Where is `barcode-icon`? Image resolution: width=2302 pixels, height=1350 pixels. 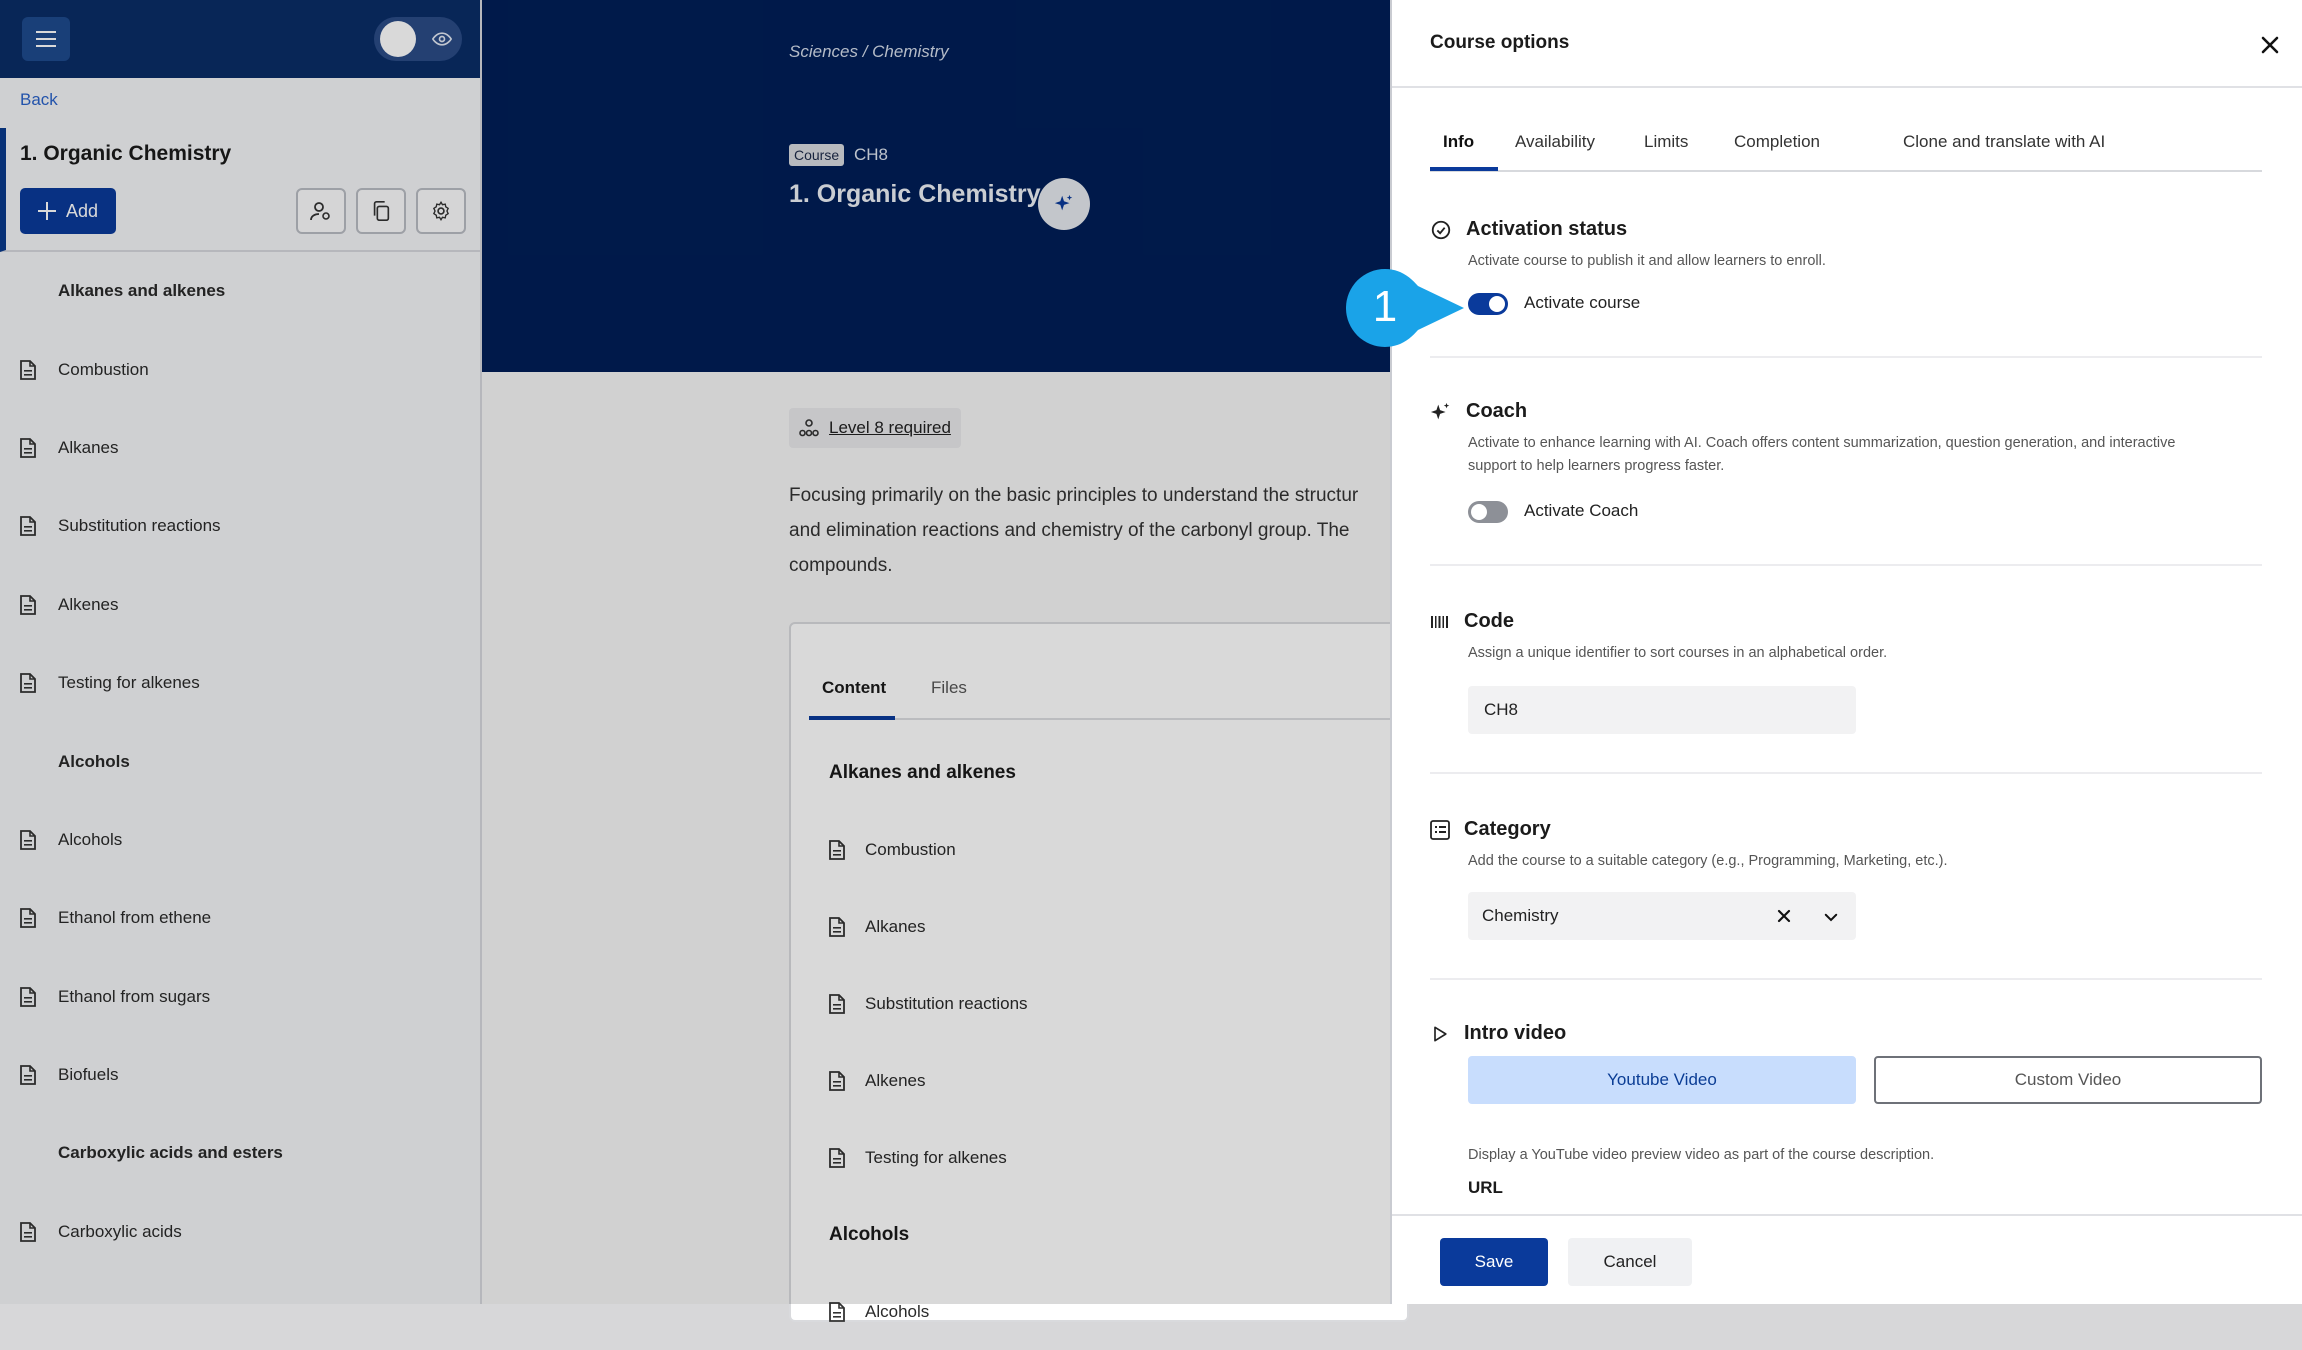 barcode-icon is located at coordinates (1439, 621).